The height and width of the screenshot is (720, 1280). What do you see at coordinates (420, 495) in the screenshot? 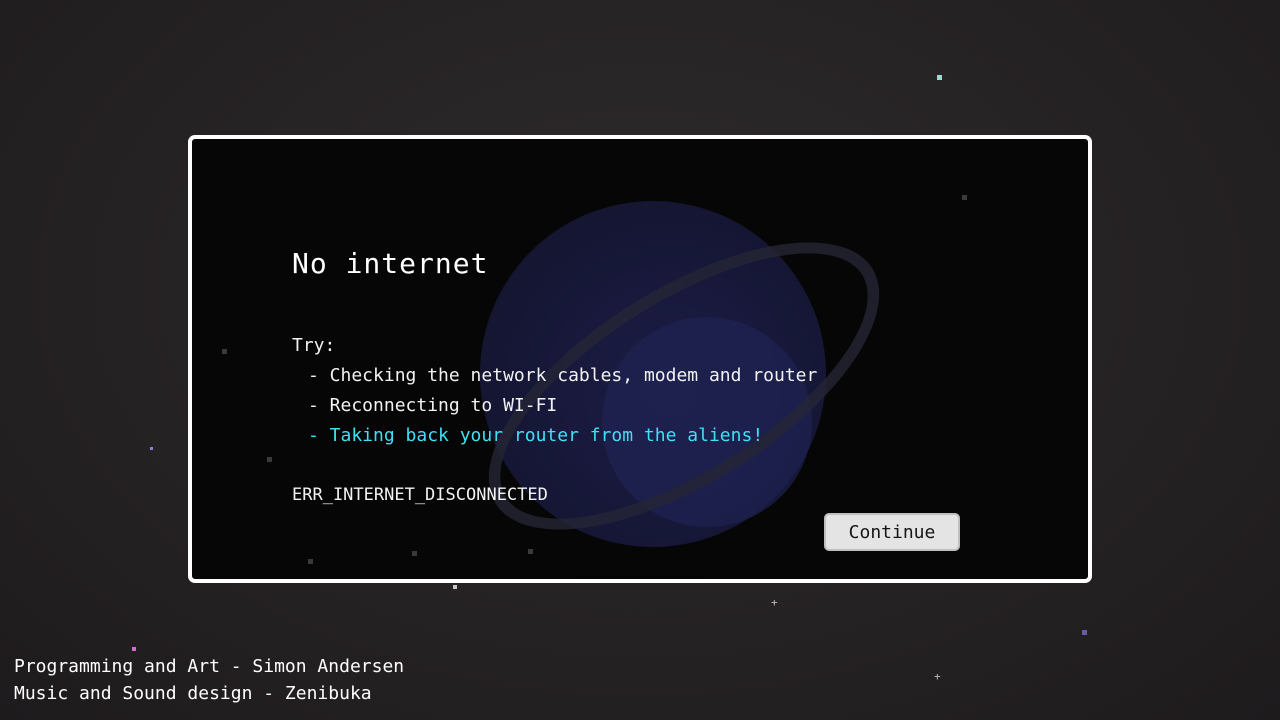
I see `error-code: ERR_INTERNET_DISCONNECTED` at bounding box center [420, 495].